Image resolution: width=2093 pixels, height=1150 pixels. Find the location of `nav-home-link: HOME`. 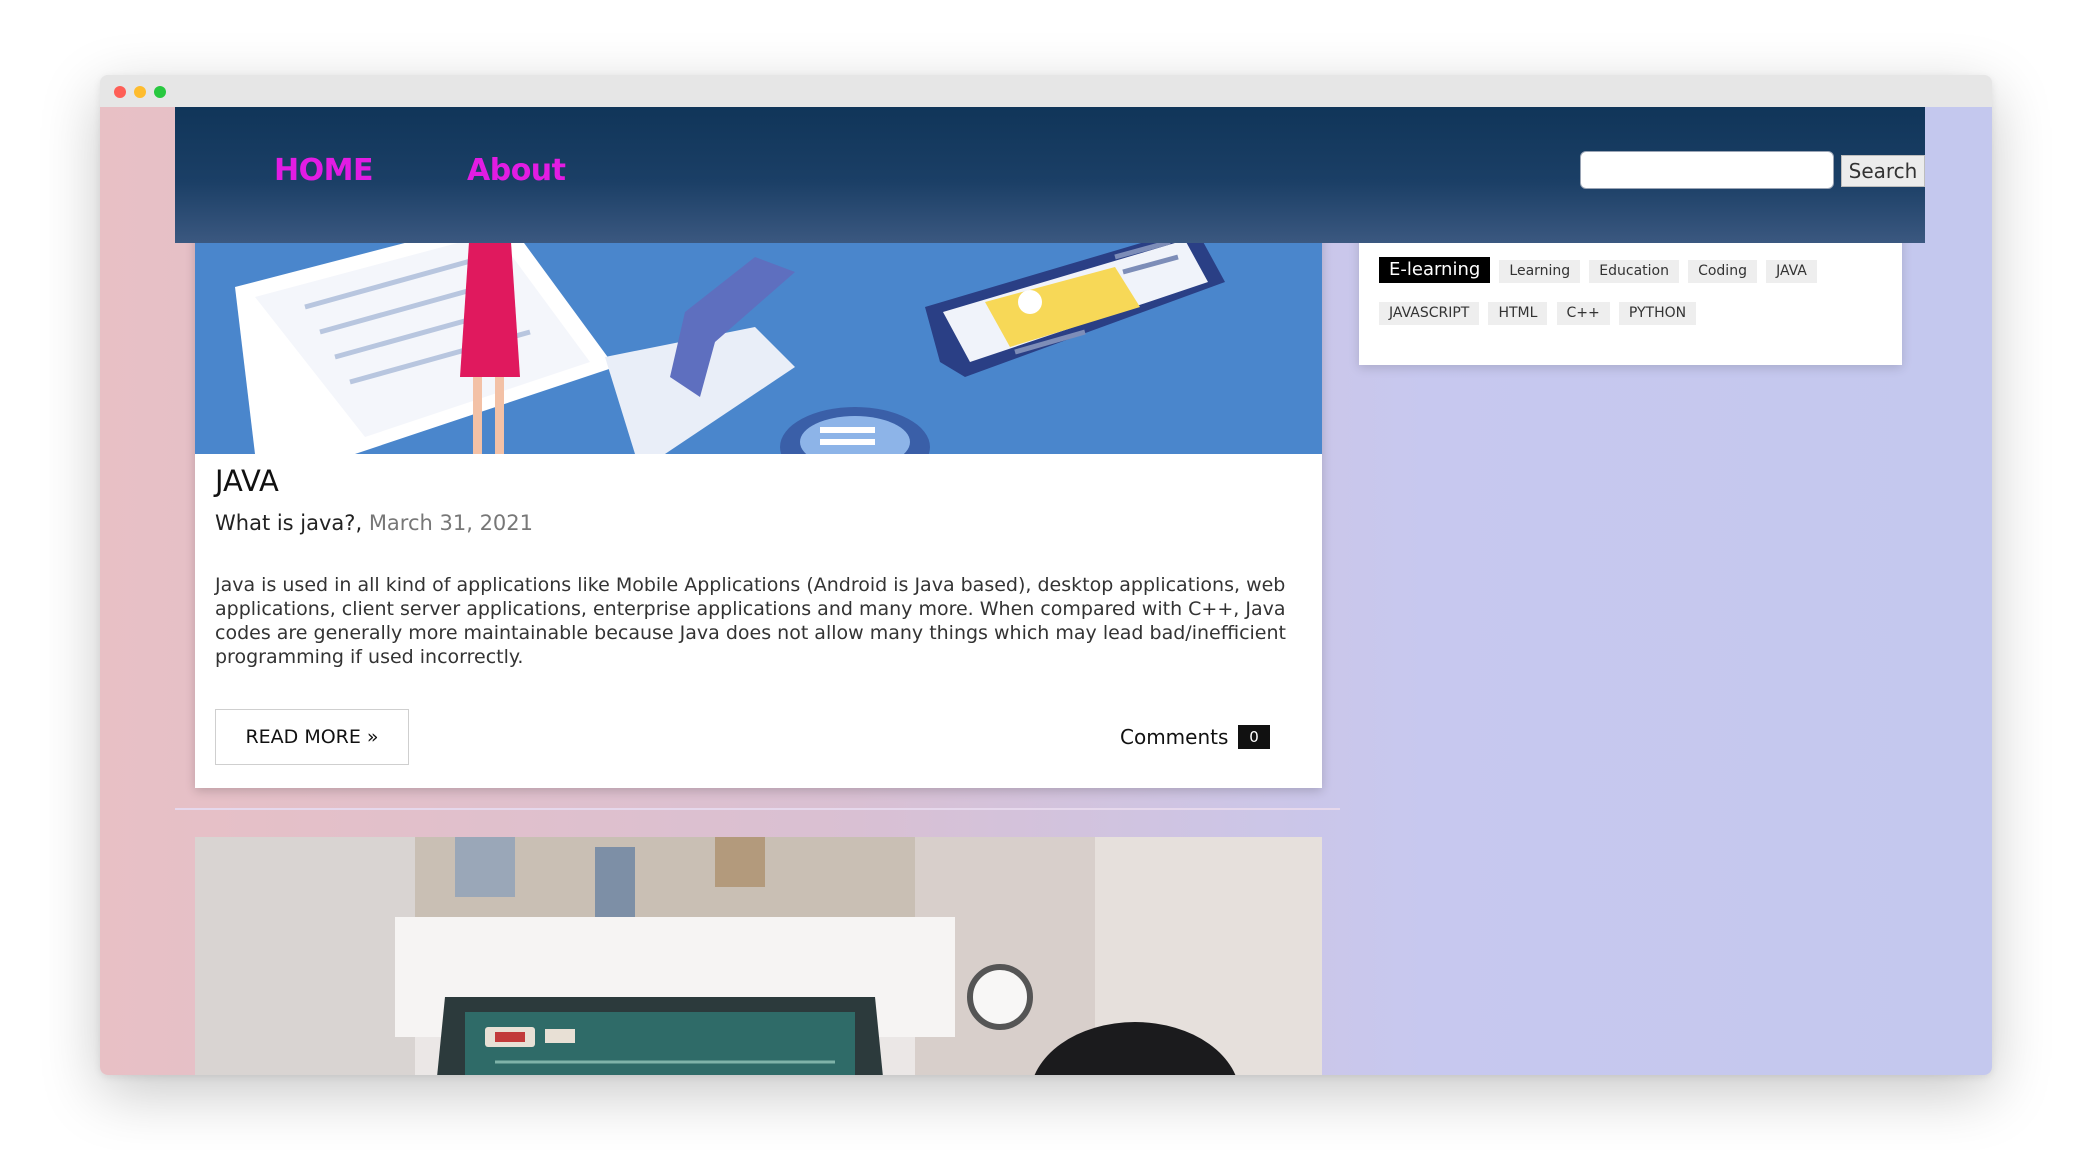

nav-home-link: HOME is located at coordinates (323, 170).